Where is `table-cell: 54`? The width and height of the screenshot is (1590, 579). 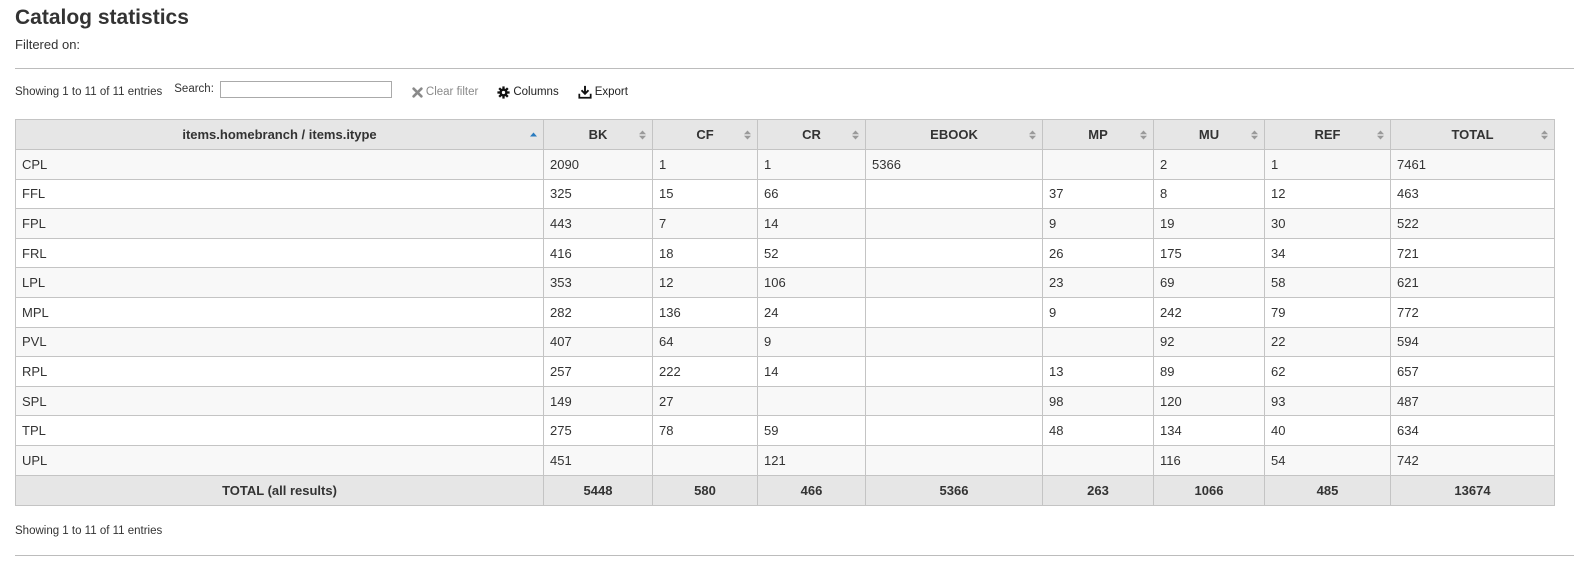 table-cell: 54 is located at coordinates (1327, 460).